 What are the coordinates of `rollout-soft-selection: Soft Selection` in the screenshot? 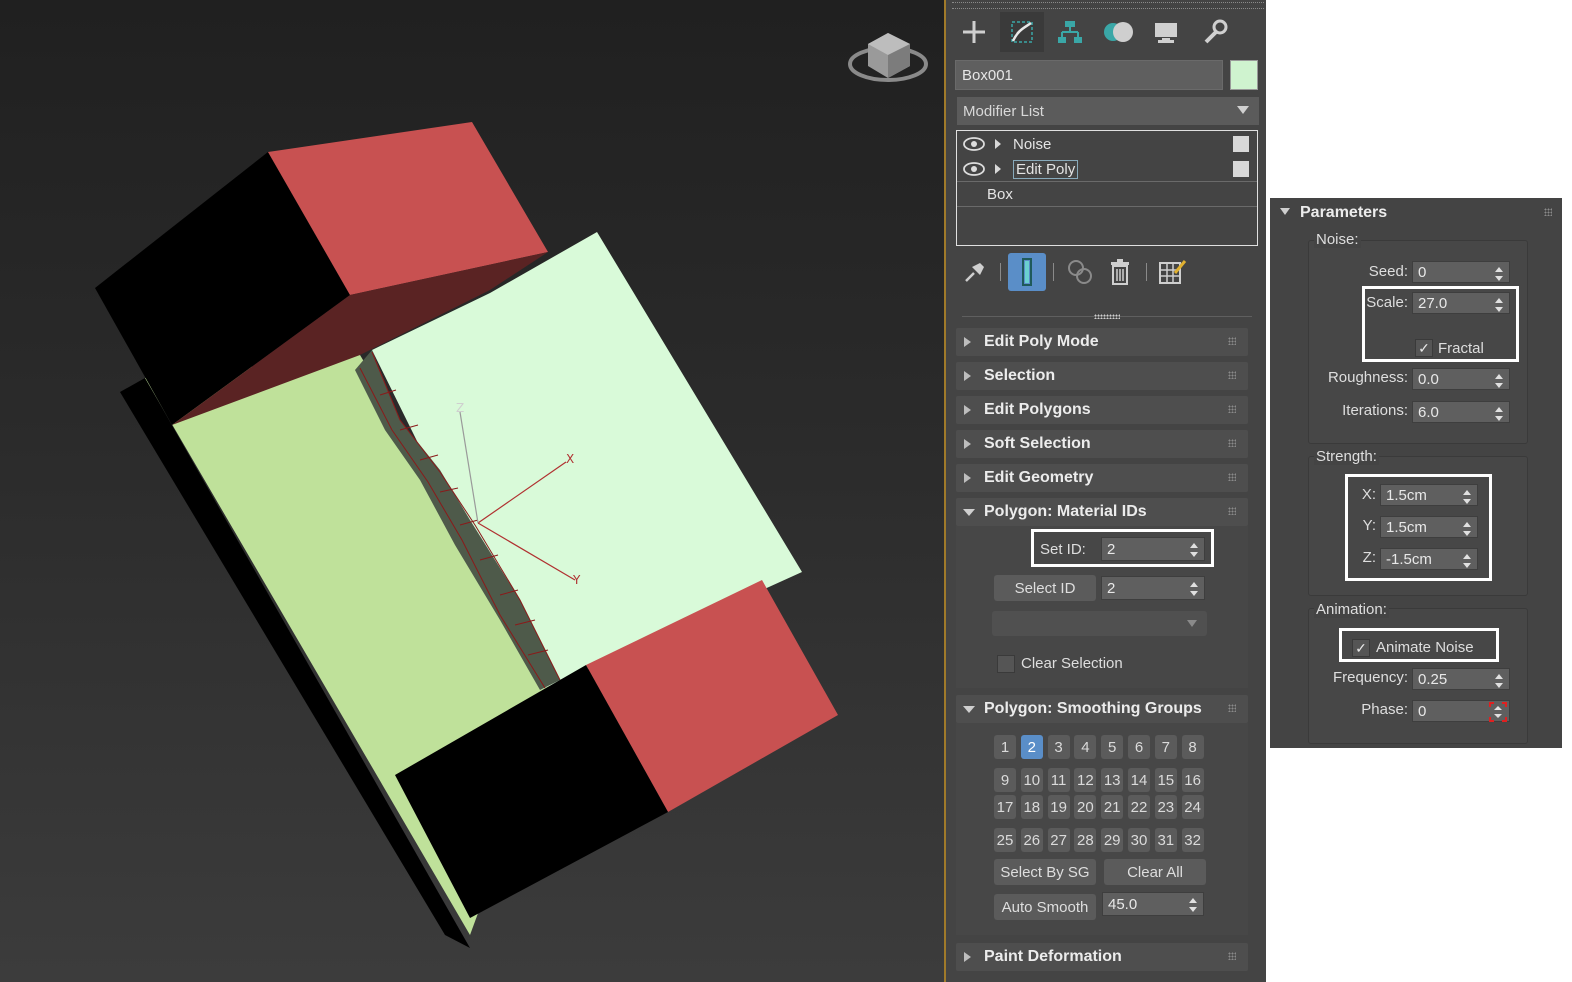 It's located at (1102, 444).